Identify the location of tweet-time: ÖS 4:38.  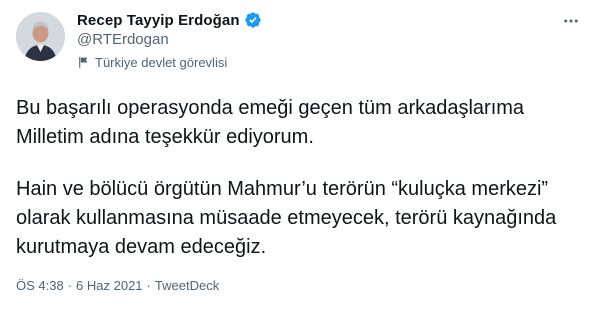
(40, 285).